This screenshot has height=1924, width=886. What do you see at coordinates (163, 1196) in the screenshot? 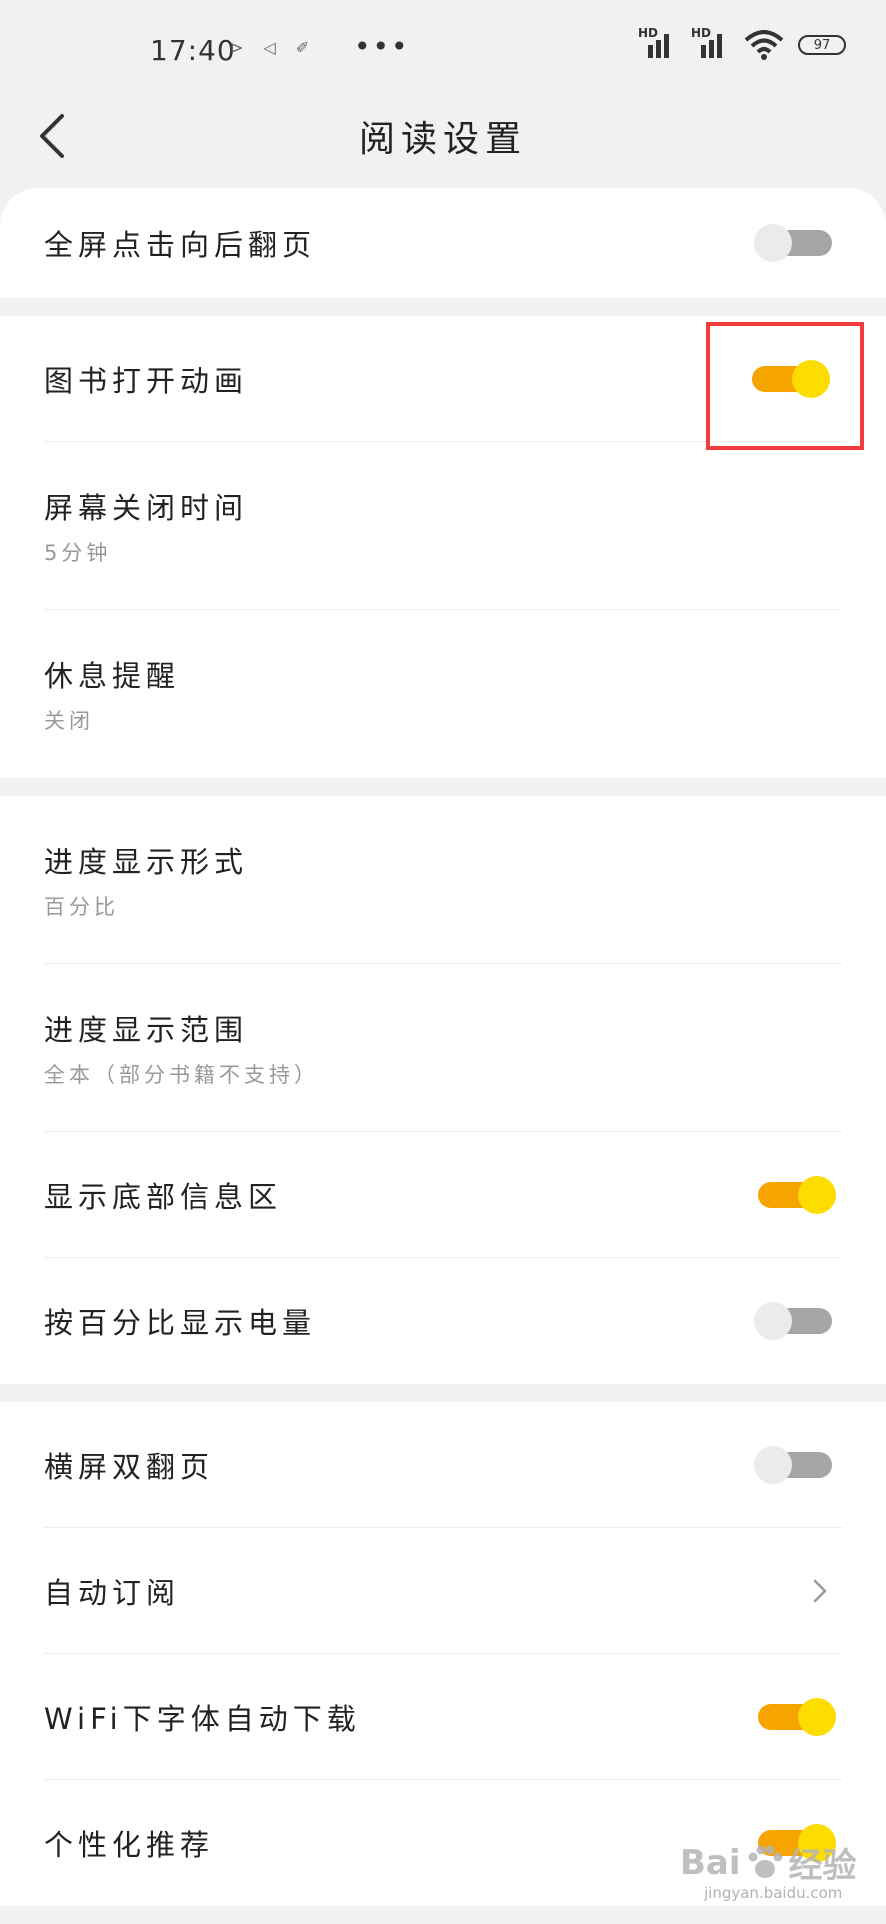
I see `setting-label: 显示底部信息区` at bounding box center [163, 1196].